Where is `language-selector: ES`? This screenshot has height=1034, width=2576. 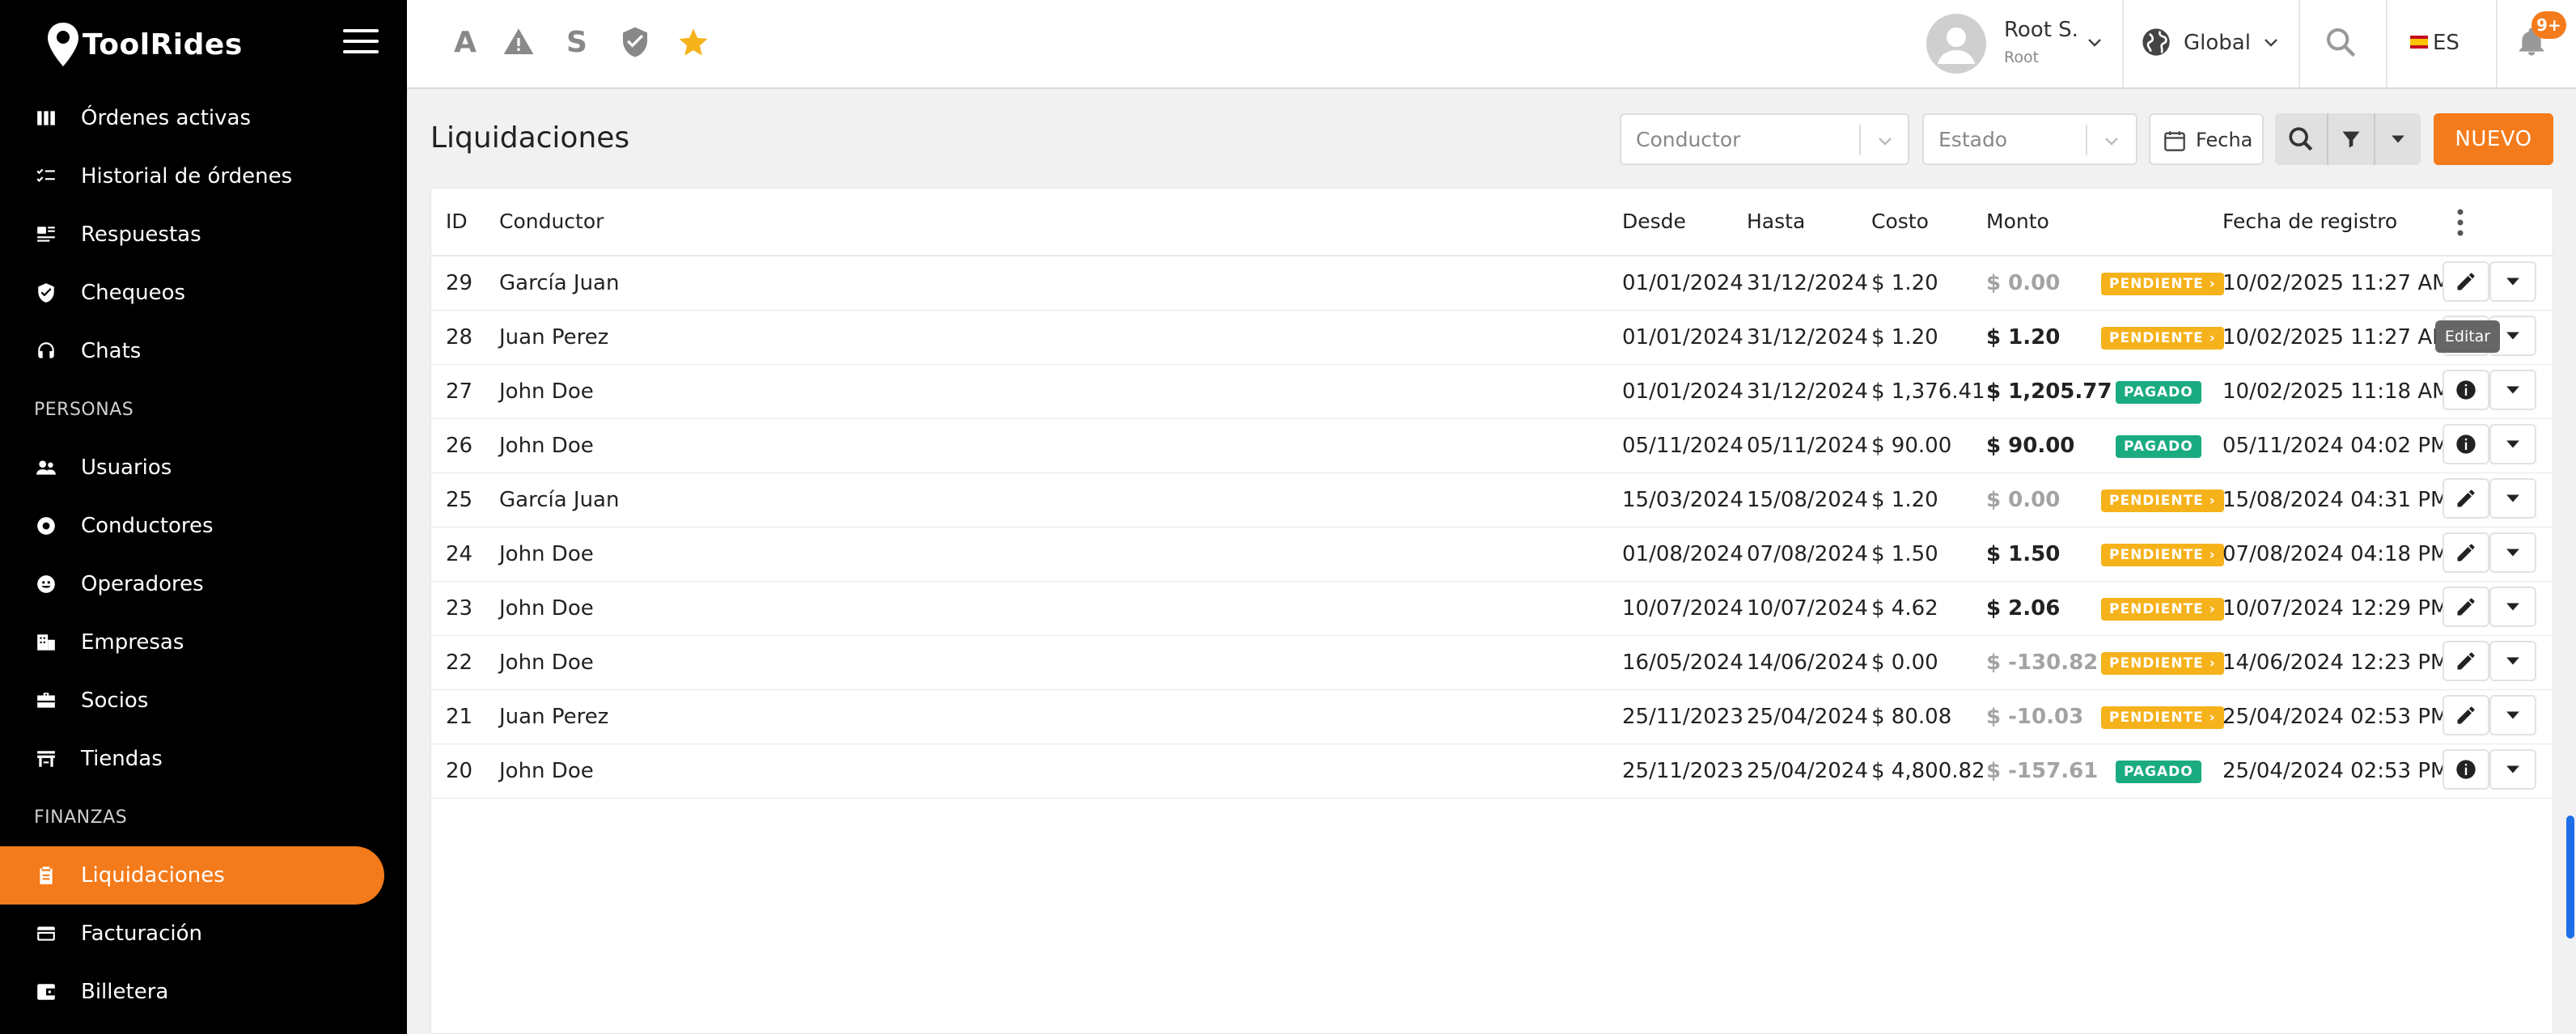 language-selector: ES is located at coordinates (2446, 43).